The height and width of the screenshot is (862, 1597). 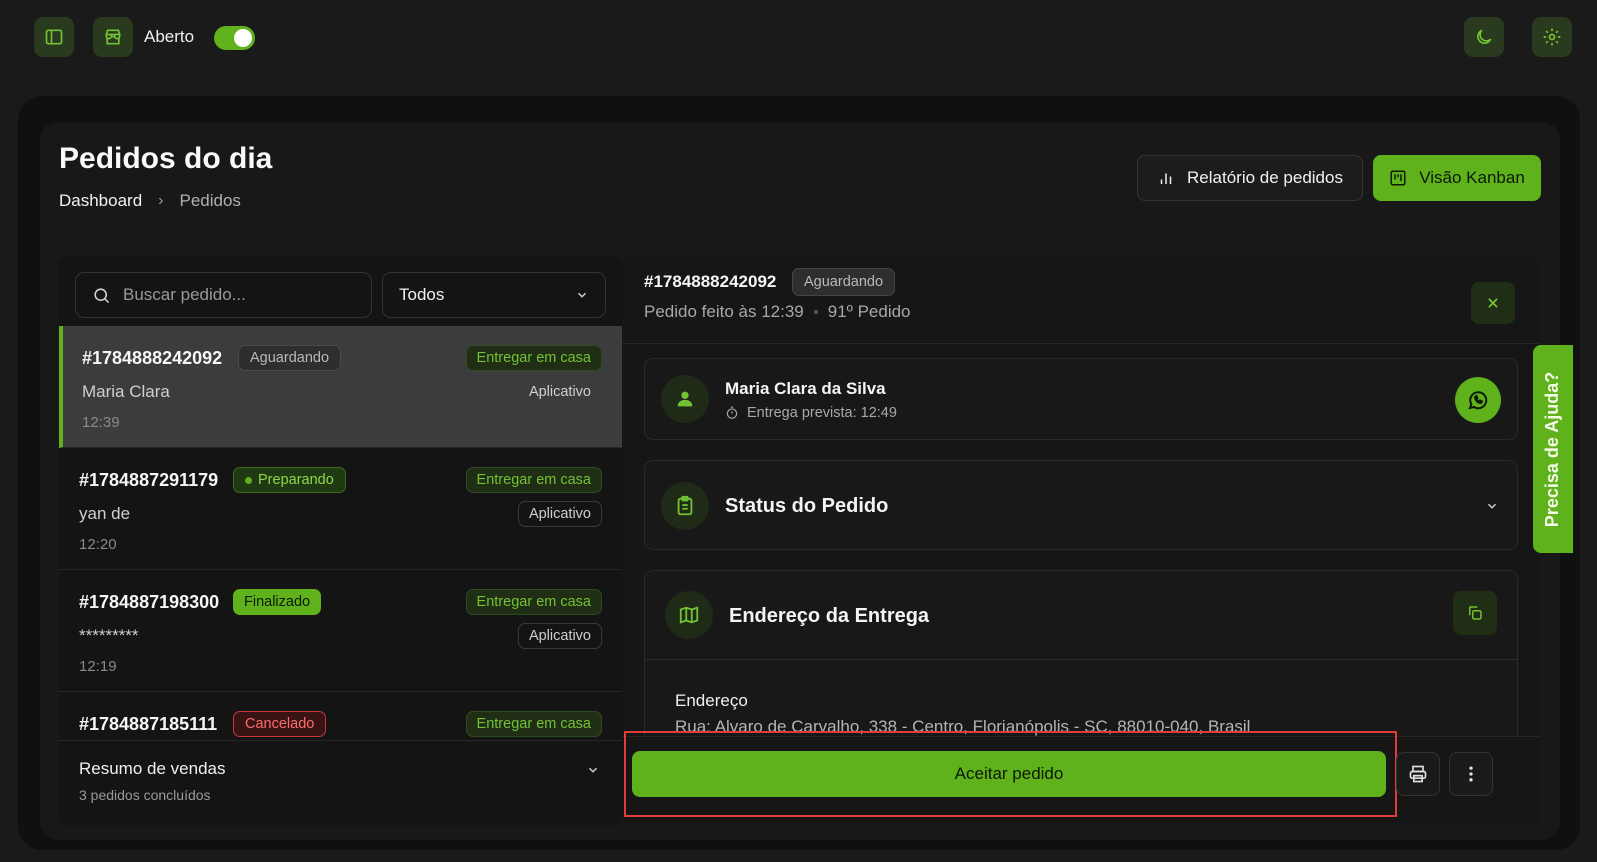 I want to click on sales-summary: Resumo de vendas 3 pedidos concluídos, so click(x=340, y=783).